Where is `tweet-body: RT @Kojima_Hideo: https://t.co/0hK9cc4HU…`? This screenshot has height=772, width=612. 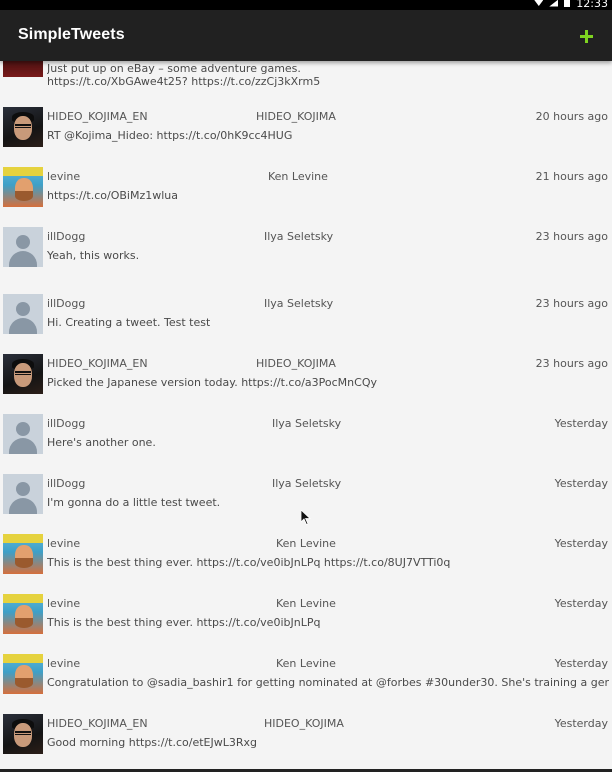 tweet-body: RT @Kojima_Hideo: https://t.co/0hK9cc4HU… is located at coordinates (170, 135).